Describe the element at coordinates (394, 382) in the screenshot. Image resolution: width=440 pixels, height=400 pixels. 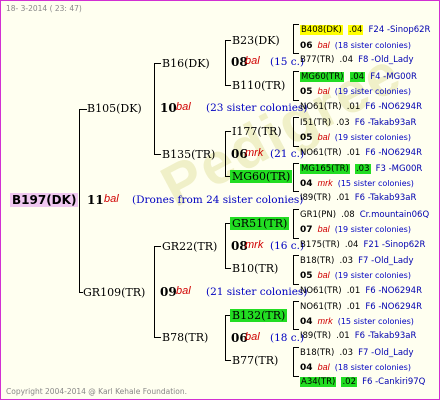
I see `gen4-ancestor: F6 -Cankiri97Q` at that location.